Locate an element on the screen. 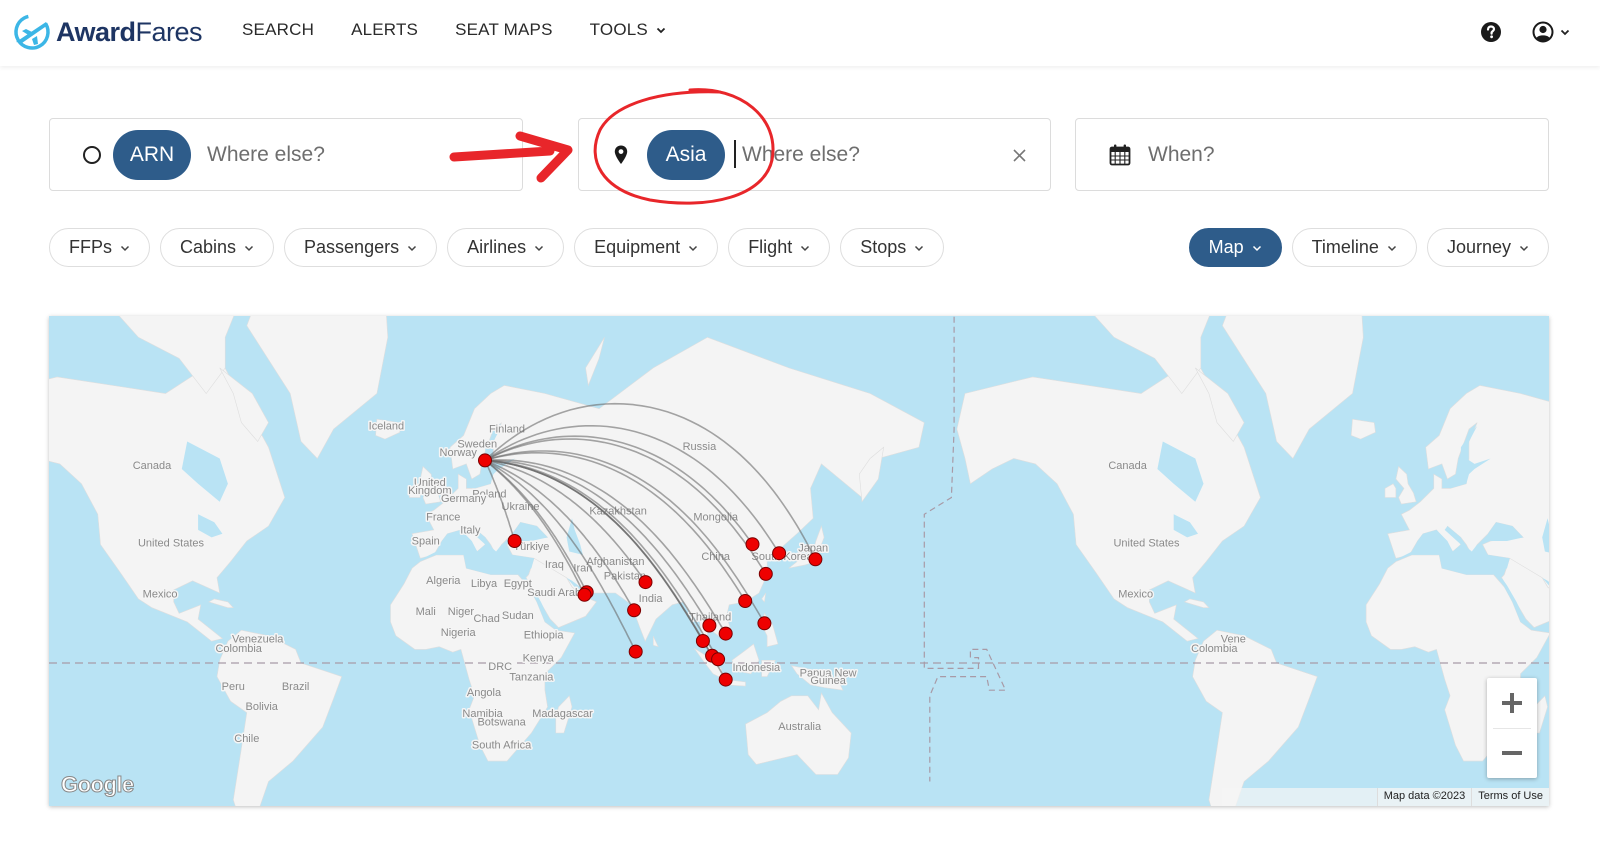 The height and width of the screenshot is (858, 1600). terms-of-use-link: Terms of Use is located at coordinates (1510, 797).